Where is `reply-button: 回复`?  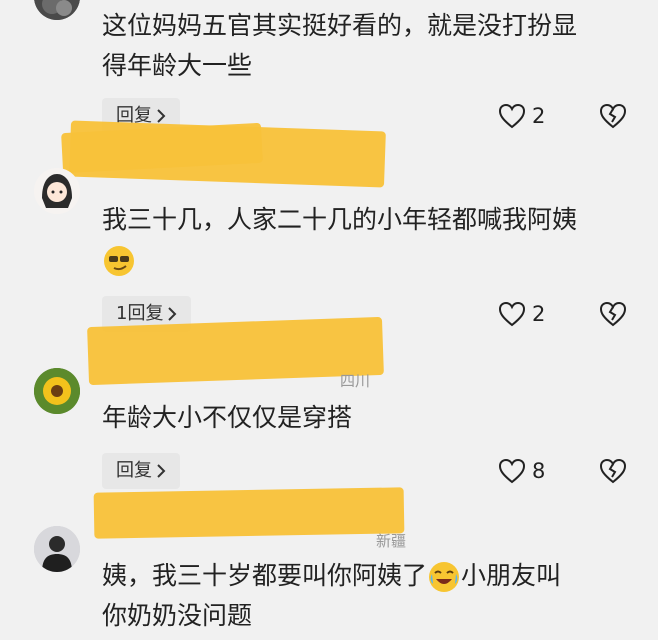
reply-button: 回复 is located at coordinates (141, 471).